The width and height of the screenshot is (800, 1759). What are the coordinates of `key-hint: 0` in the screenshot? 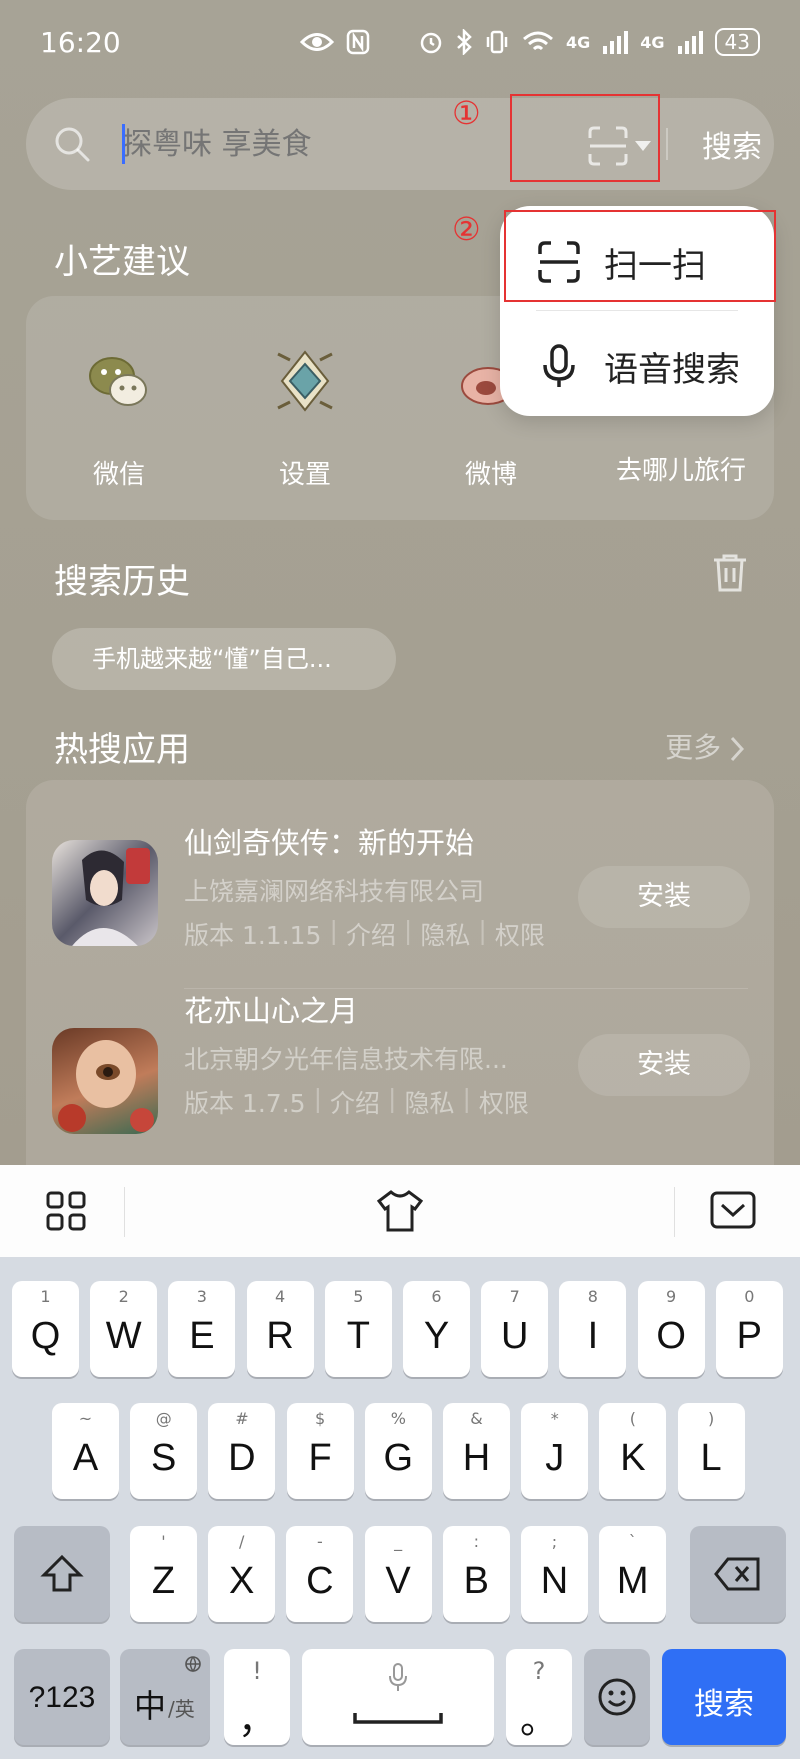 It's located at (749, 1296).